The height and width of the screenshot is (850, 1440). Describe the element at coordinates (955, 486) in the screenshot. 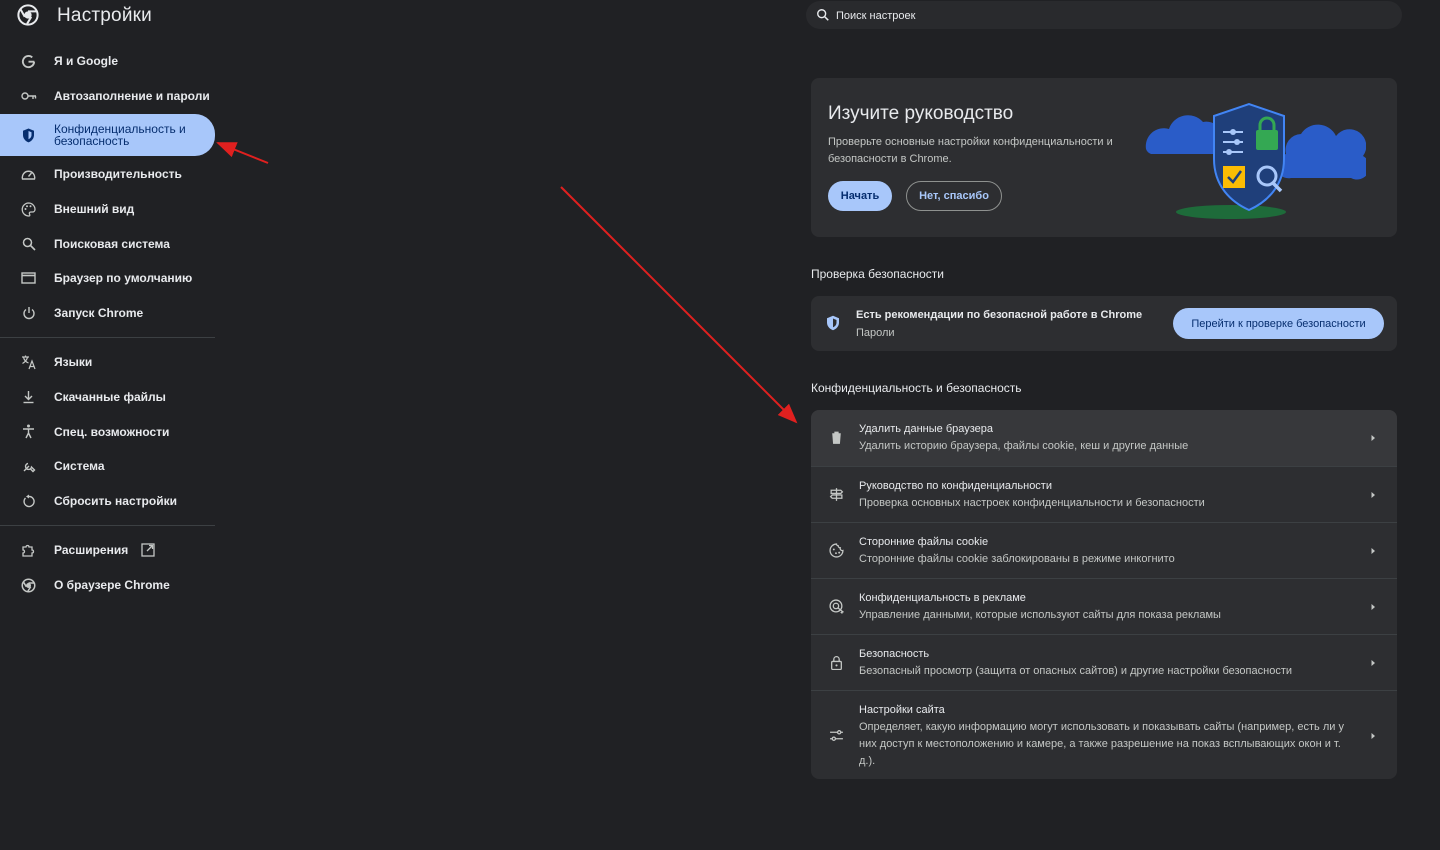

I see `row-title: Руководство по конфиденциальности` at that location.